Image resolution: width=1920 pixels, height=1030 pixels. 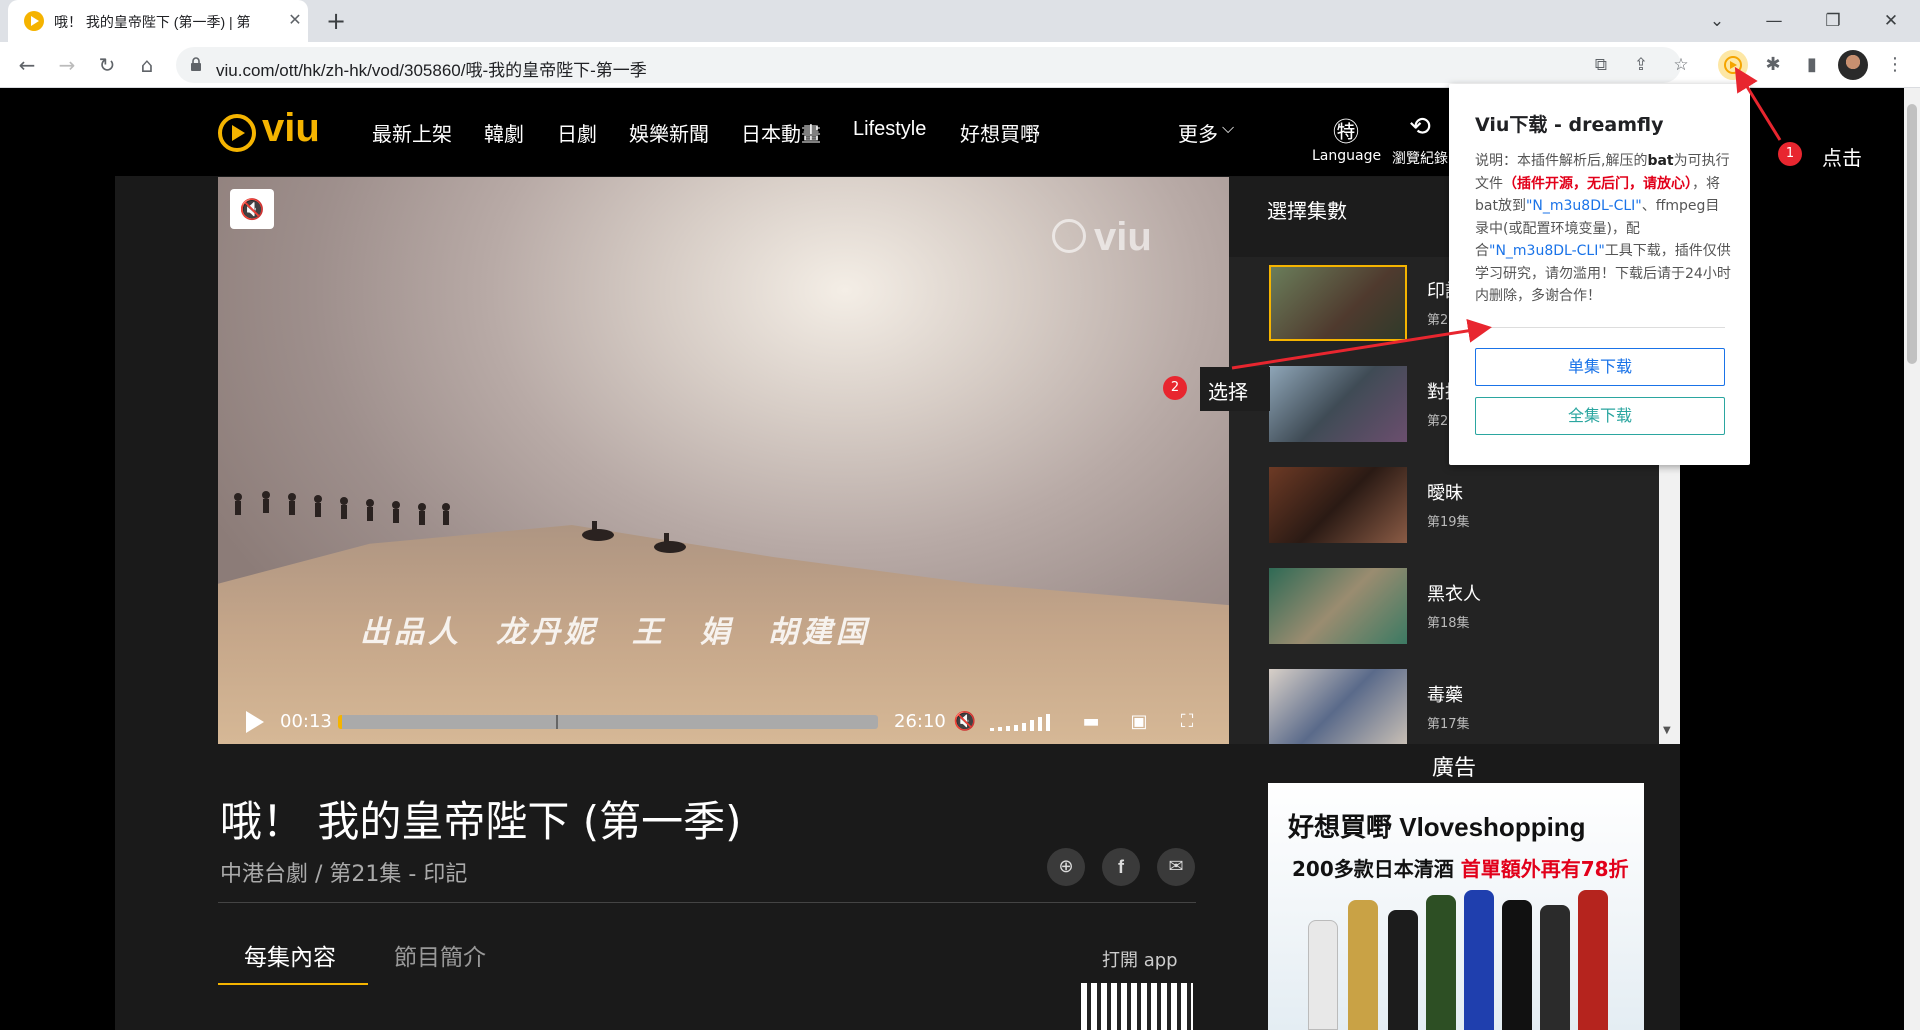 I want to click on profile-avatar, so click(x=1853, y=65).